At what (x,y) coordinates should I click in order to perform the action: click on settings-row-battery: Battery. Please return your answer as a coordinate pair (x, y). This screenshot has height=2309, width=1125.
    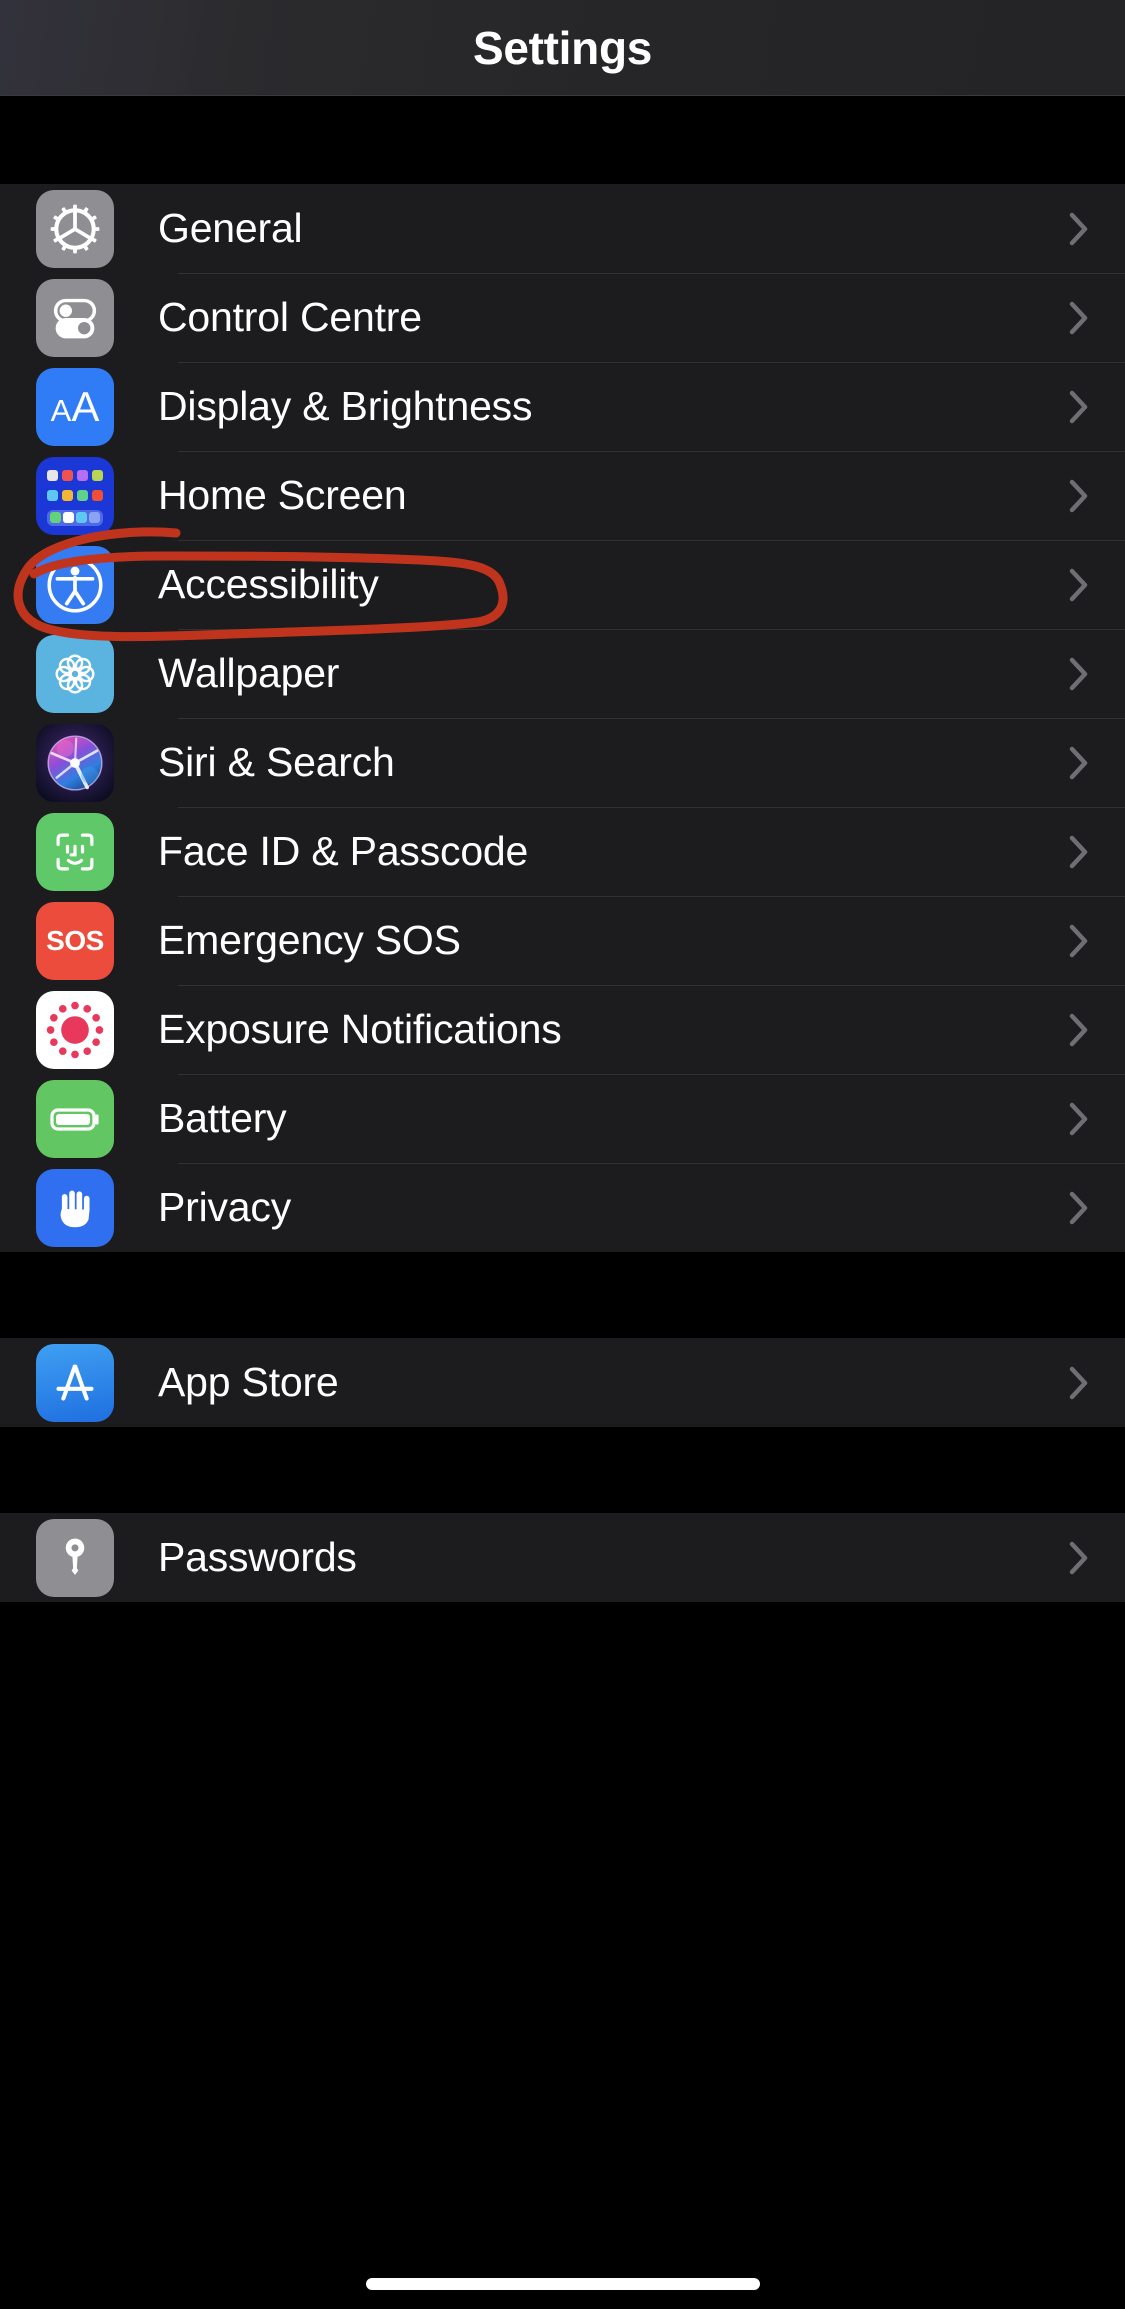
    Looking at the image, I should click on (562, 1118).